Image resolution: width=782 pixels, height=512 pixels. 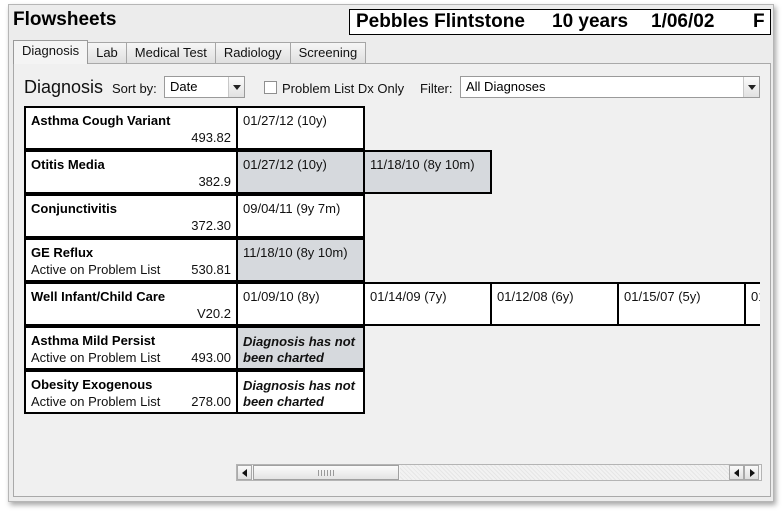 I want to click on diagnosis-name: Conjunctivitis, so click(x=74, y=208).